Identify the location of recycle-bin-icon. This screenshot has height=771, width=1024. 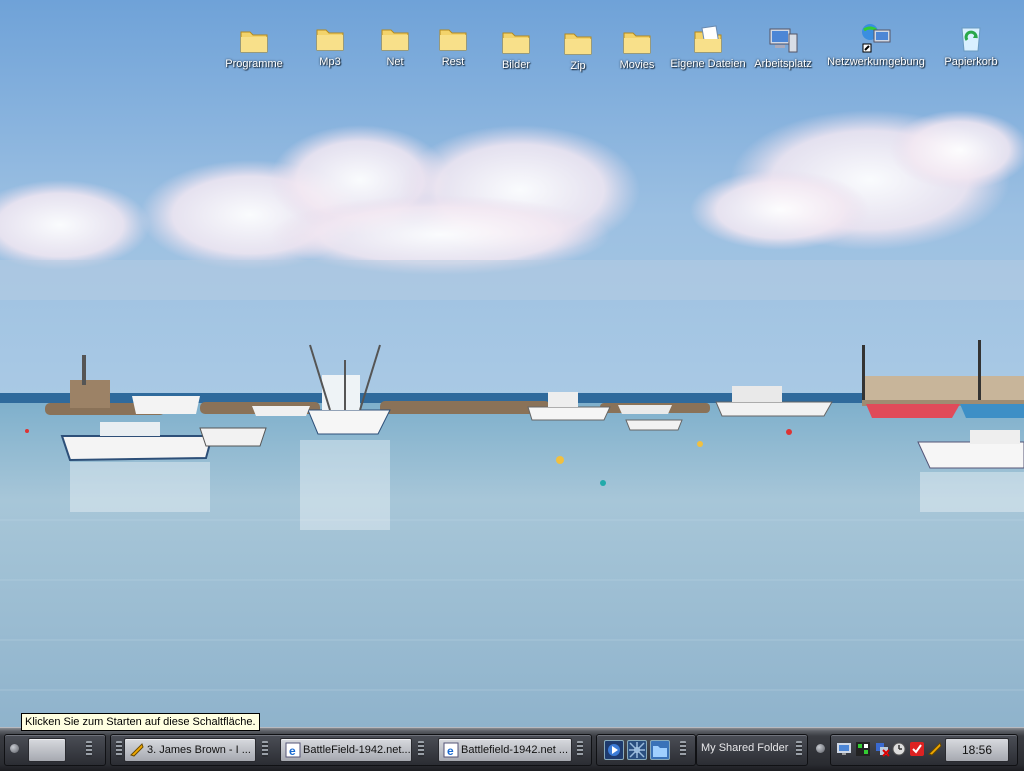
(971, 39).